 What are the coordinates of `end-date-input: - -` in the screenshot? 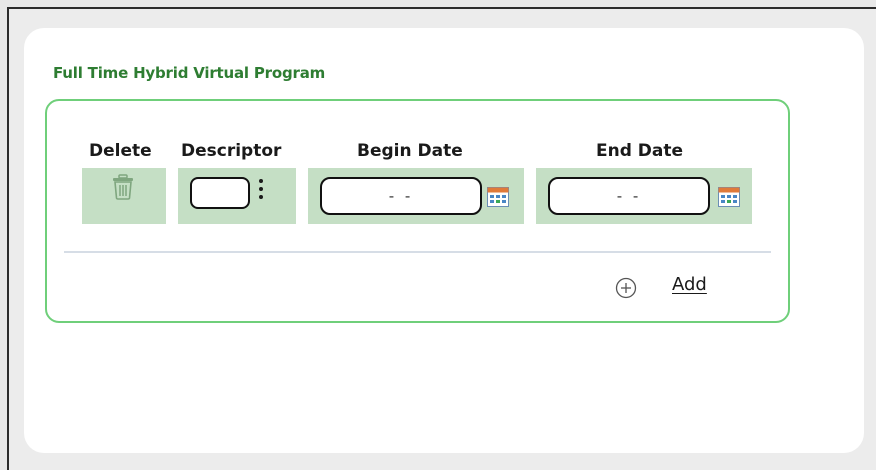 It's located at (629, 196).